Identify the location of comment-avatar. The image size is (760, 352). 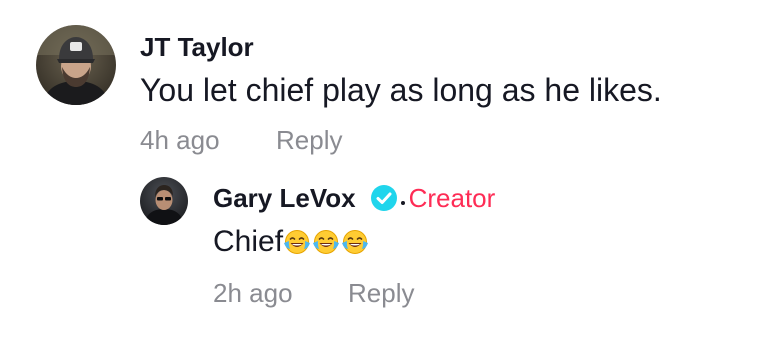
(76, 65).